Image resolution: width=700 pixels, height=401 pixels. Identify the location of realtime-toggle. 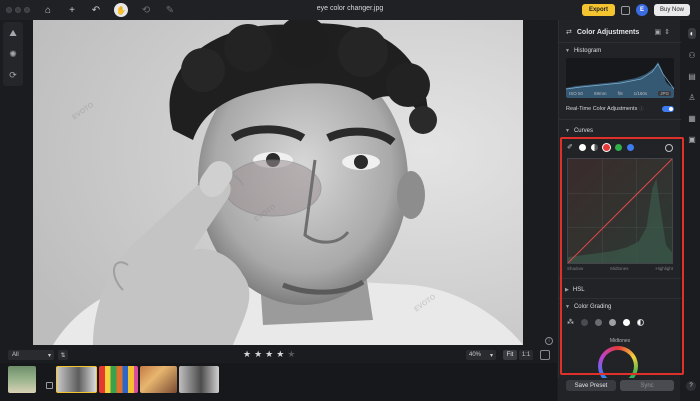
(668, 109).